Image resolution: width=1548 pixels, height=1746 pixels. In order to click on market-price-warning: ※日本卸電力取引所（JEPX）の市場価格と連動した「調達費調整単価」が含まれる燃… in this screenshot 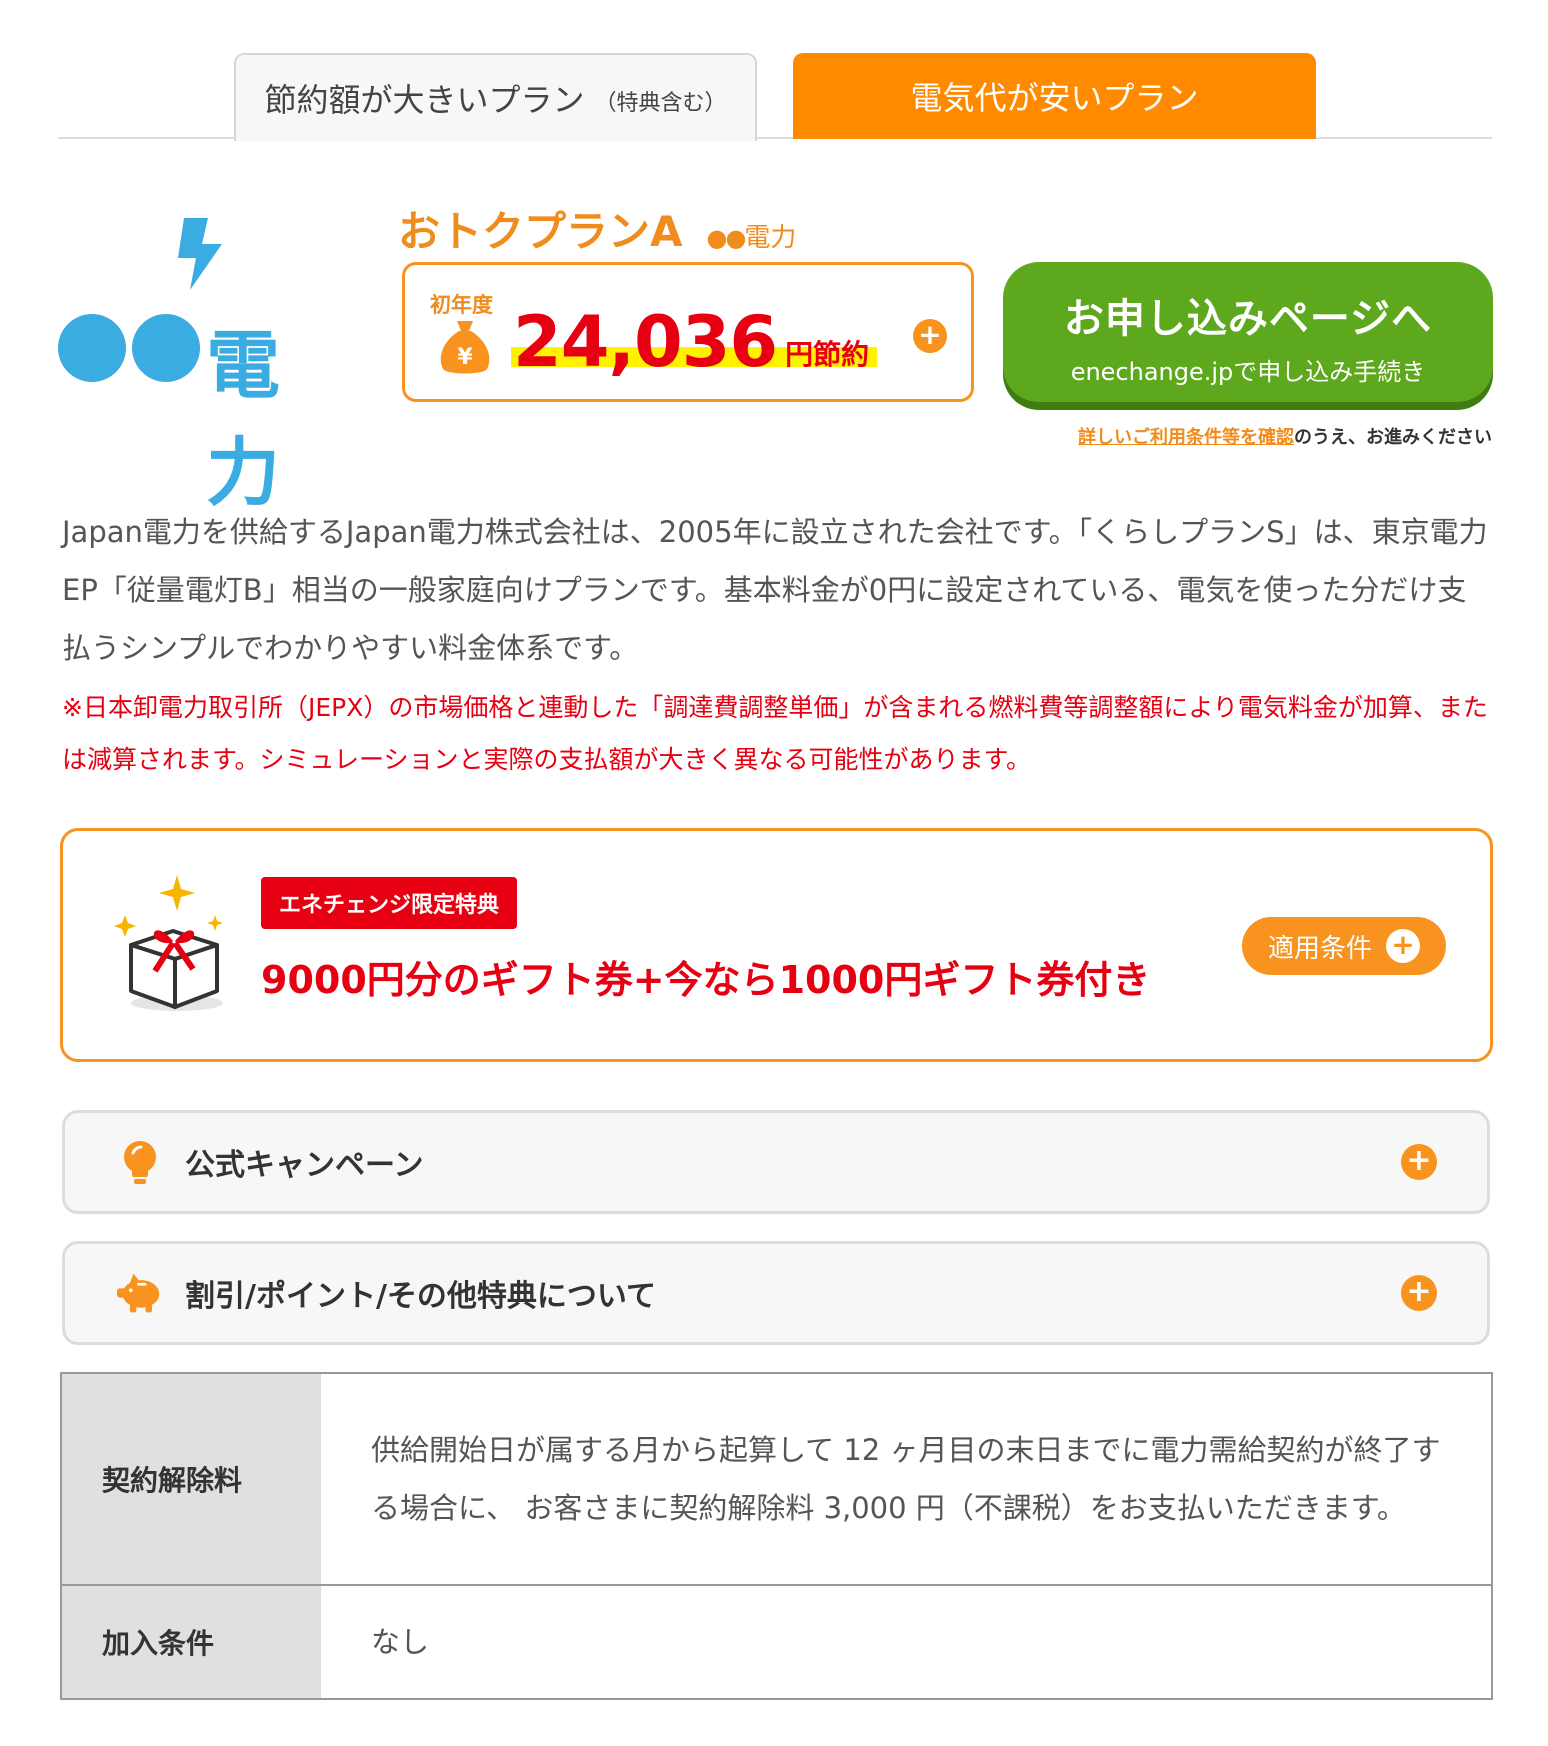, I will do `click(775, 733)`.